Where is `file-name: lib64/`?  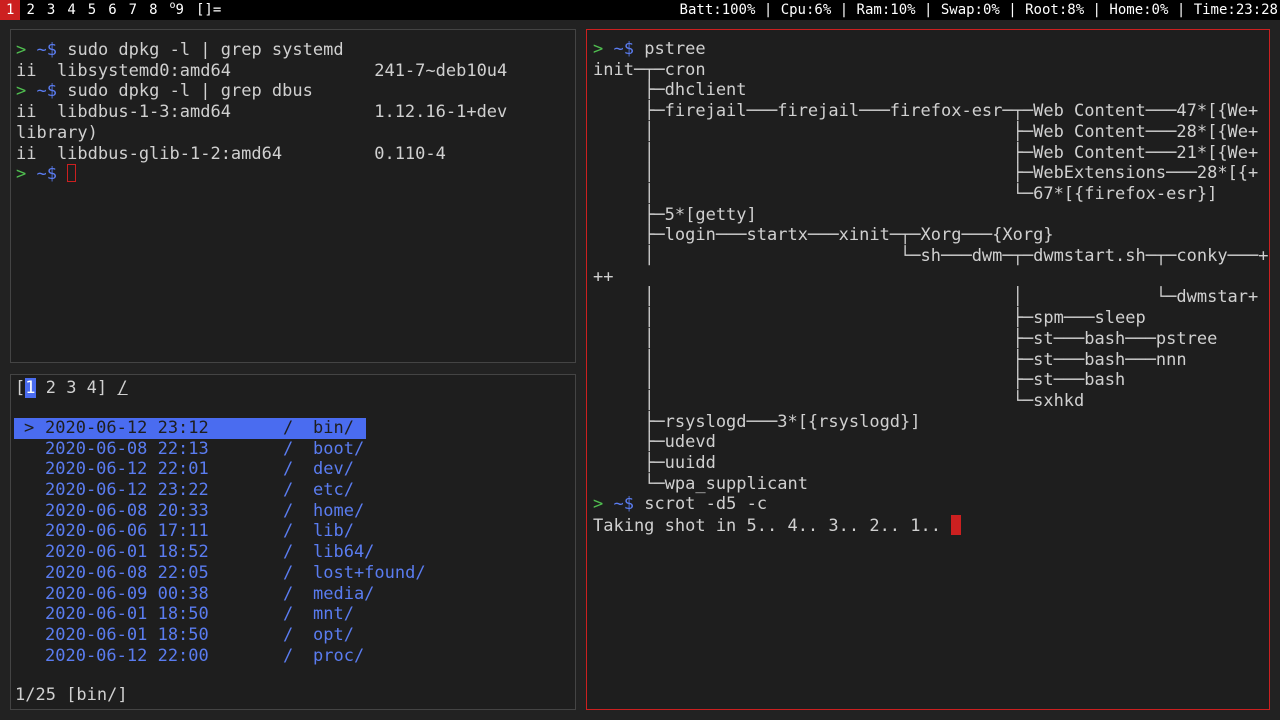
file-name: lib64/ is located at coordinates (344, 552).